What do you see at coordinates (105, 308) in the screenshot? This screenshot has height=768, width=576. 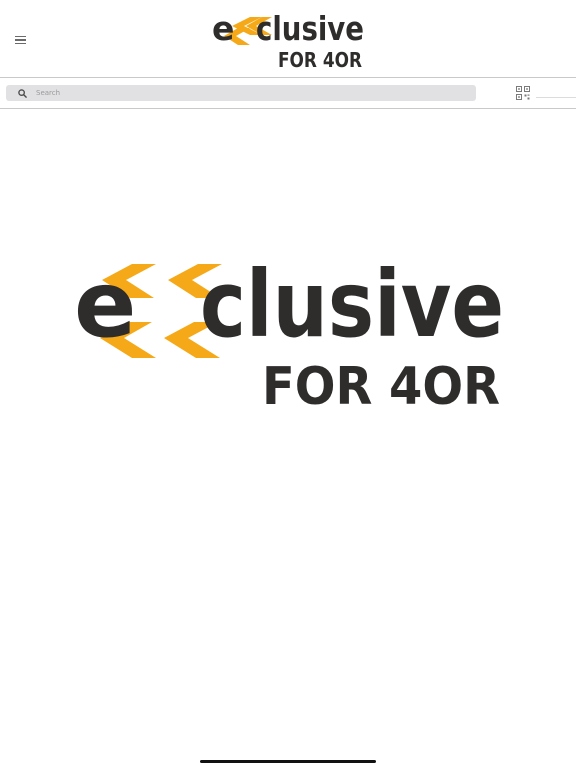 I see `hero-logo-letter-e: e` at bounding box center [105, 308].